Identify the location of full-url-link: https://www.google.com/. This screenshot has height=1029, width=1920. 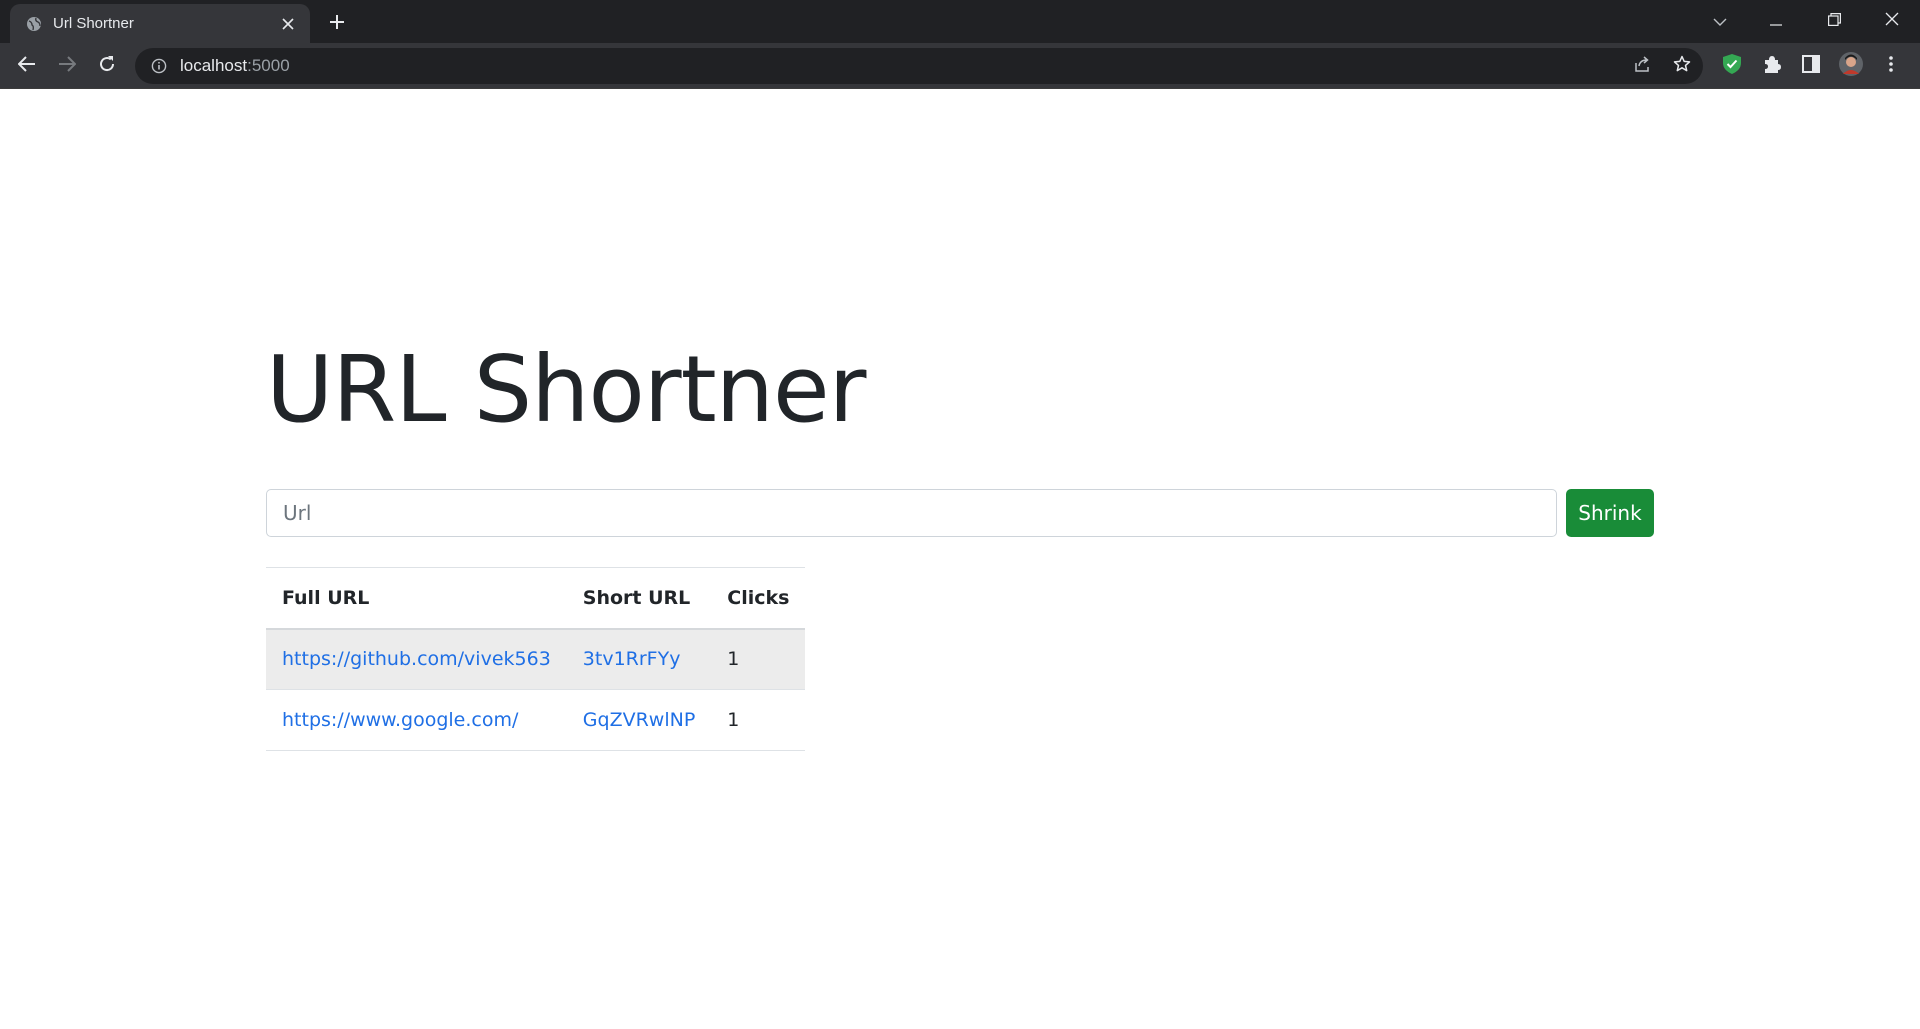
(400, 720).